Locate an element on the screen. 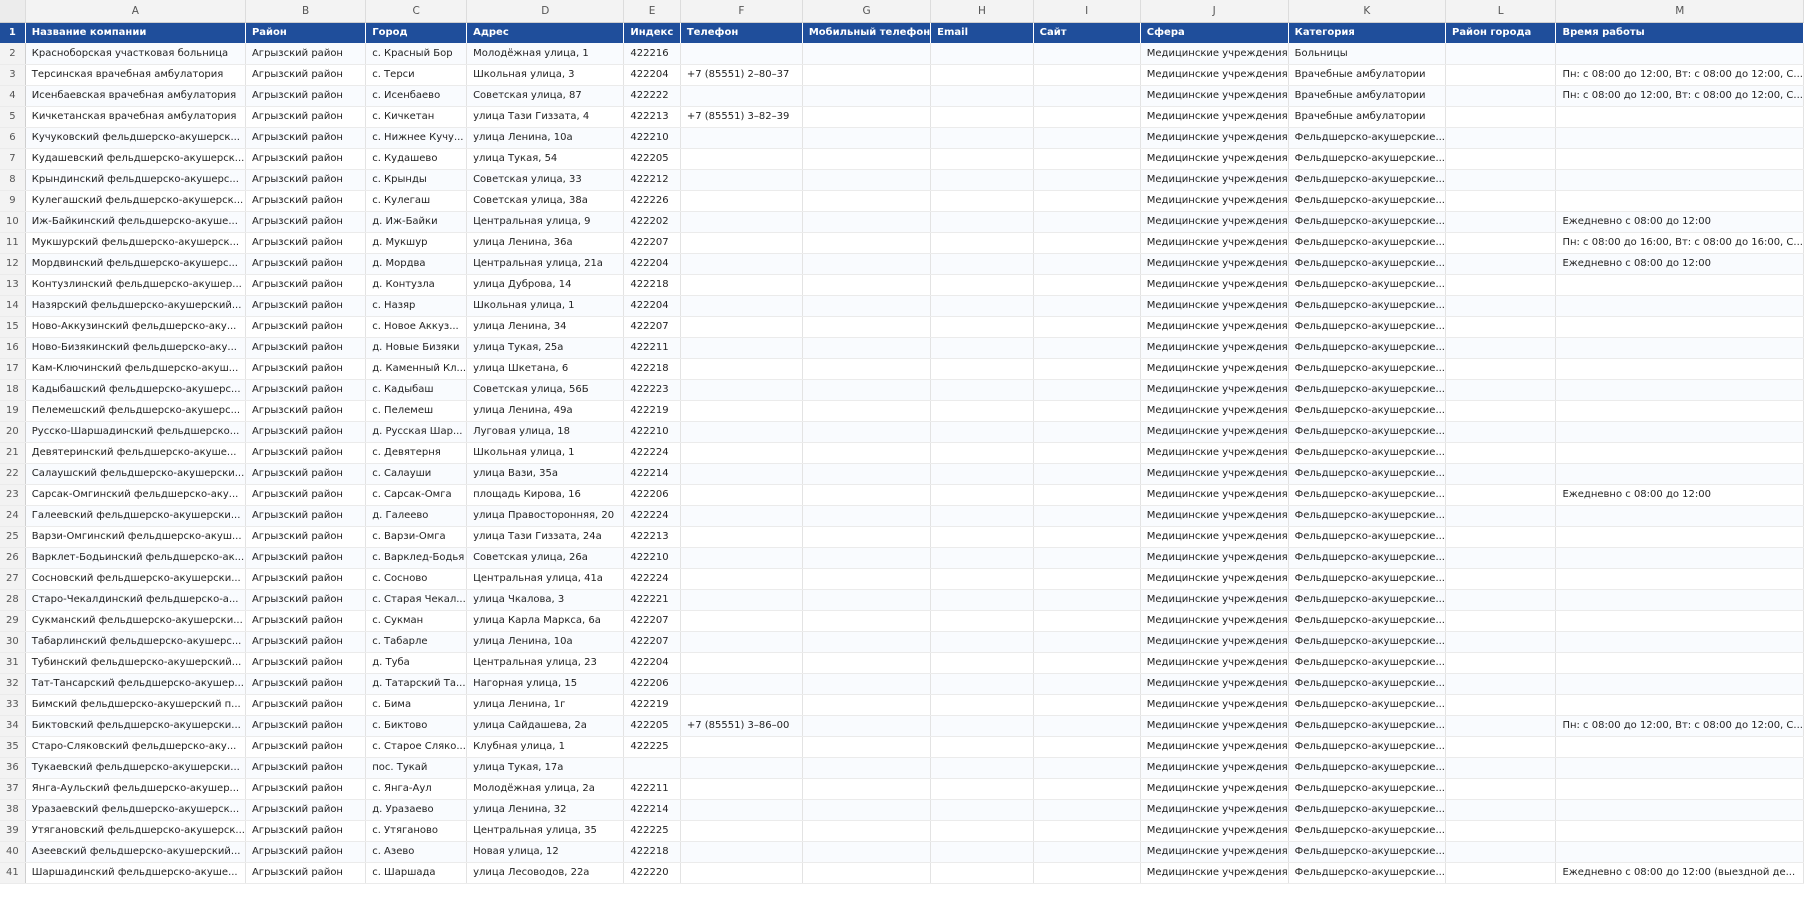  row-number: 13 is located at coordinates (13, 285).